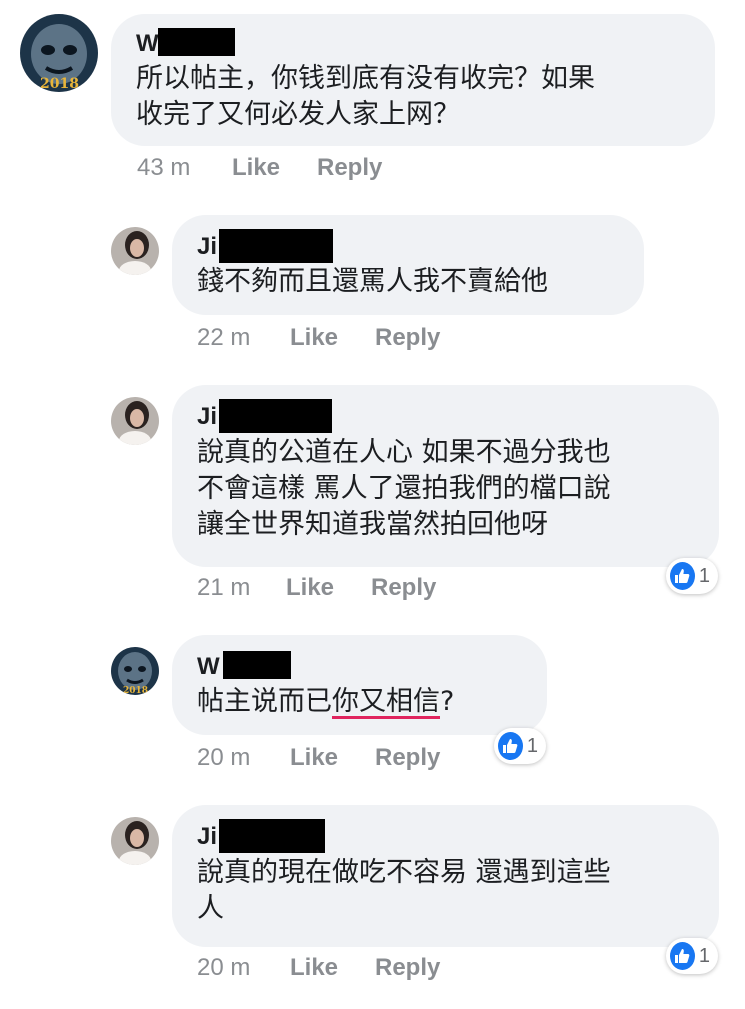  Describe the element at coordinates (408, 265) in the screenshot. I see `comment-bubble: Ji 錢不夠而且還罵人我不賣給他` at that location.